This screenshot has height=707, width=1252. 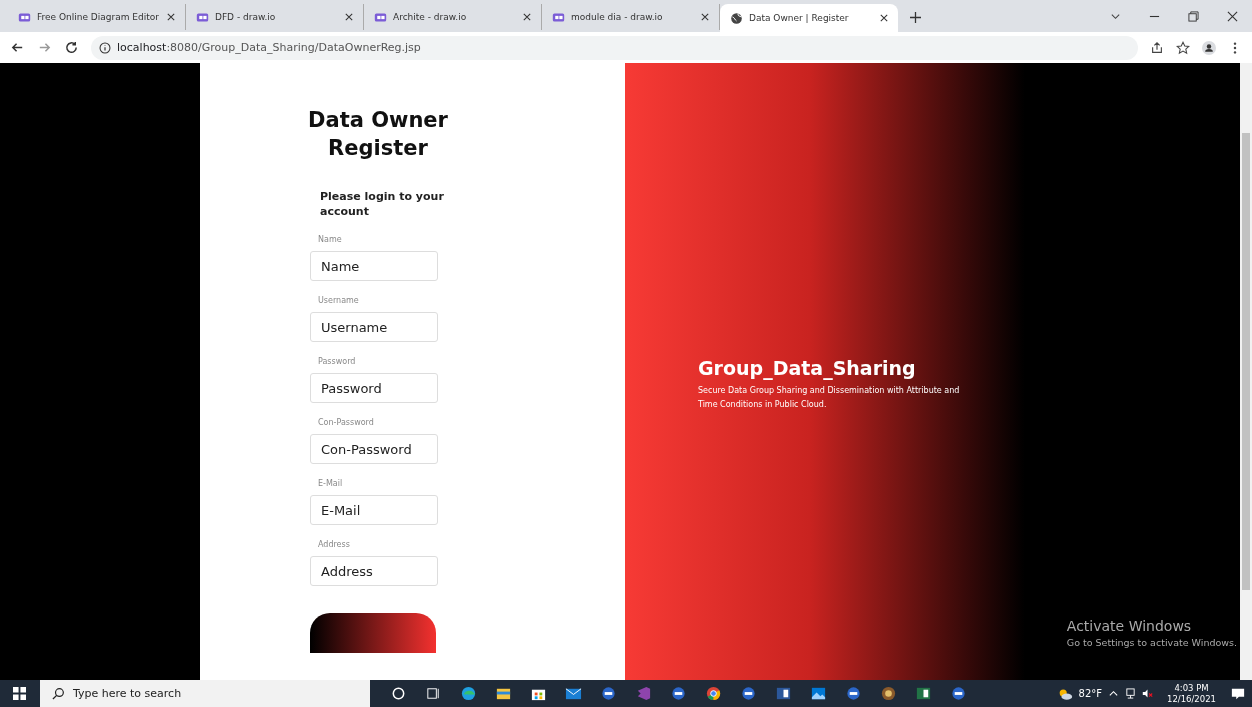 What do you see at coordinates (1191, 693) in the screenshot?
I see `clock: 4:03 PM 12/16/2021` at bounding box center [1191, 693].